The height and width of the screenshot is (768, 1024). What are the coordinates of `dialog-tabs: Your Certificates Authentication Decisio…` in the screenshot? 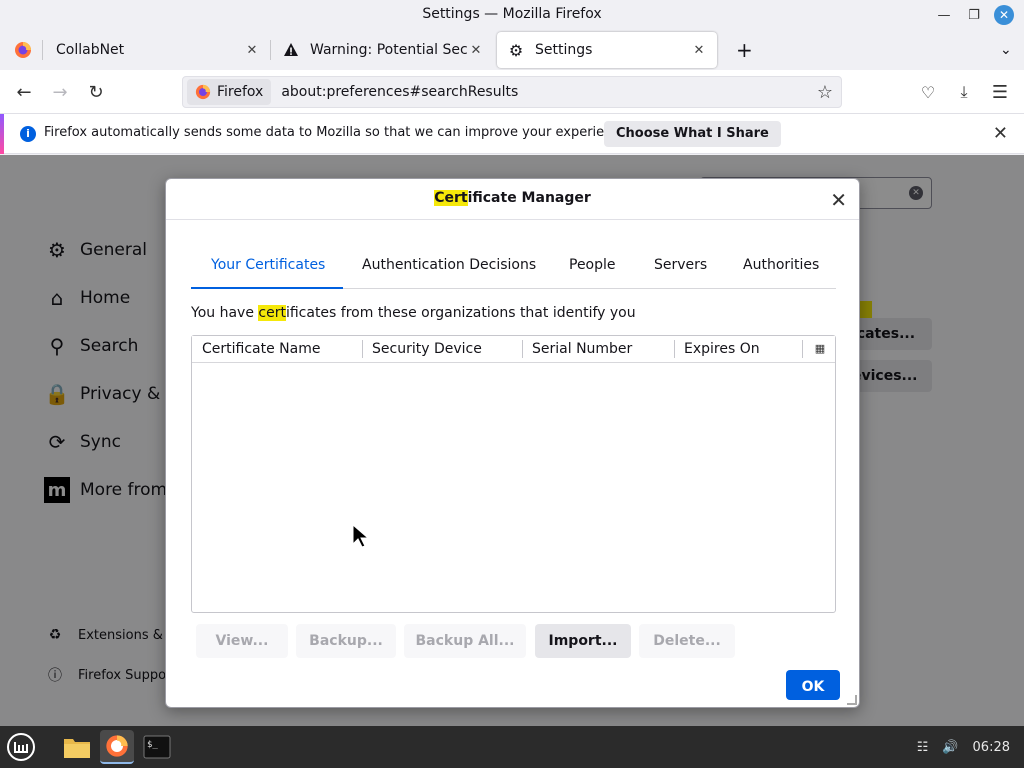 It's located at (513, 269).